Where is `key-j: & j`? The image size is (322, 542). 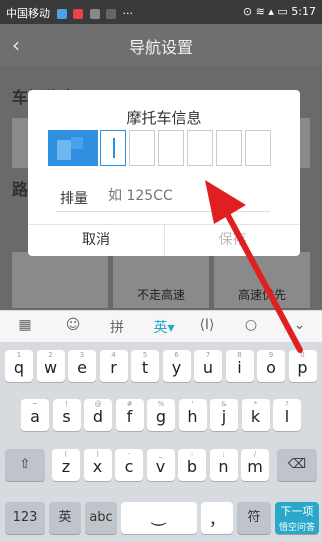 key-j: & j is located at coordinates (224, 415).